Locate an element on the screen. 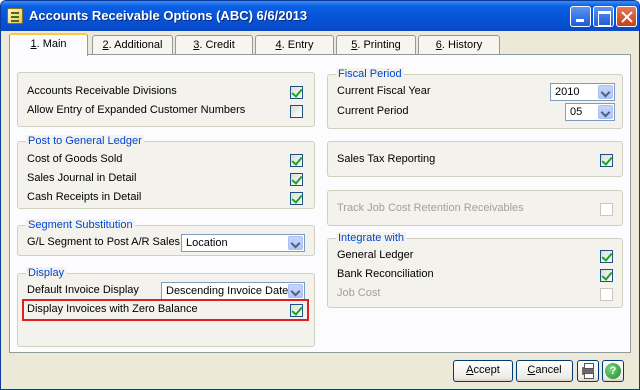 The width and height of the screenshot is (640, 390). job-cost-retention-label: Track Job Cost Retention Receivables is located at coordinates (430, 208).